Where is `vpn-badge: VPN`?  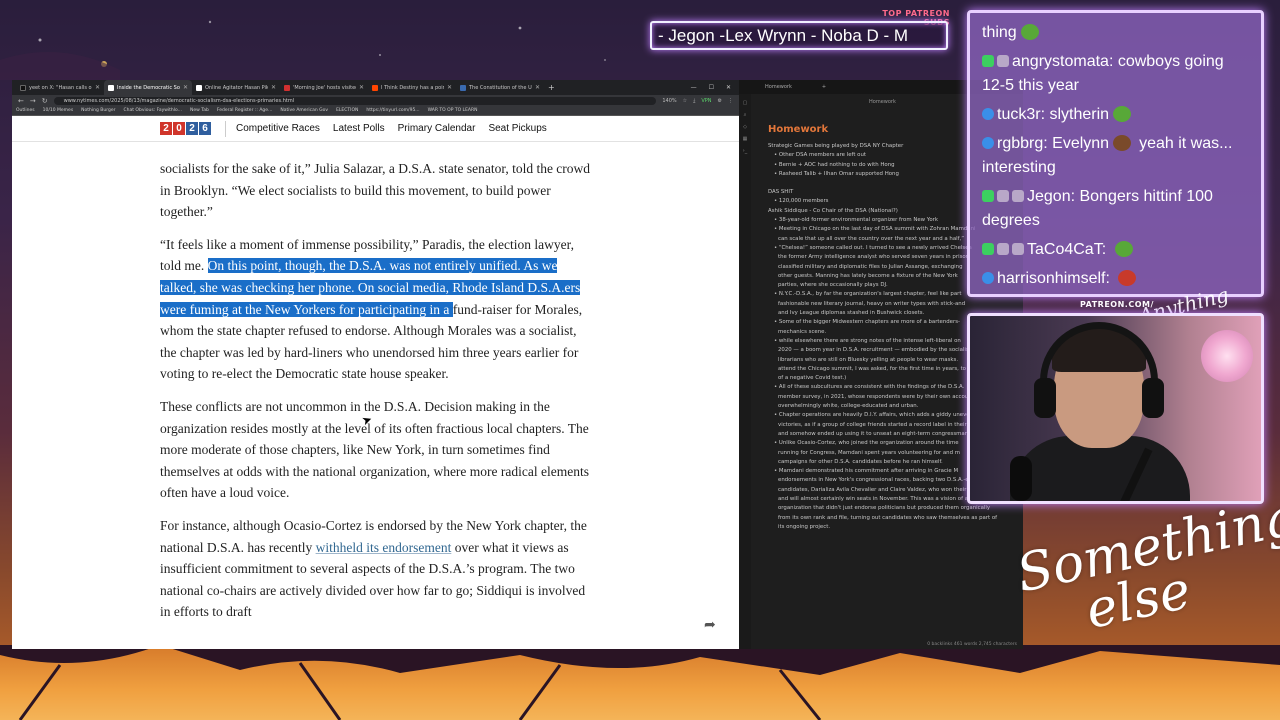 vpn-badge: VPN is located at coordinates (706, 101).